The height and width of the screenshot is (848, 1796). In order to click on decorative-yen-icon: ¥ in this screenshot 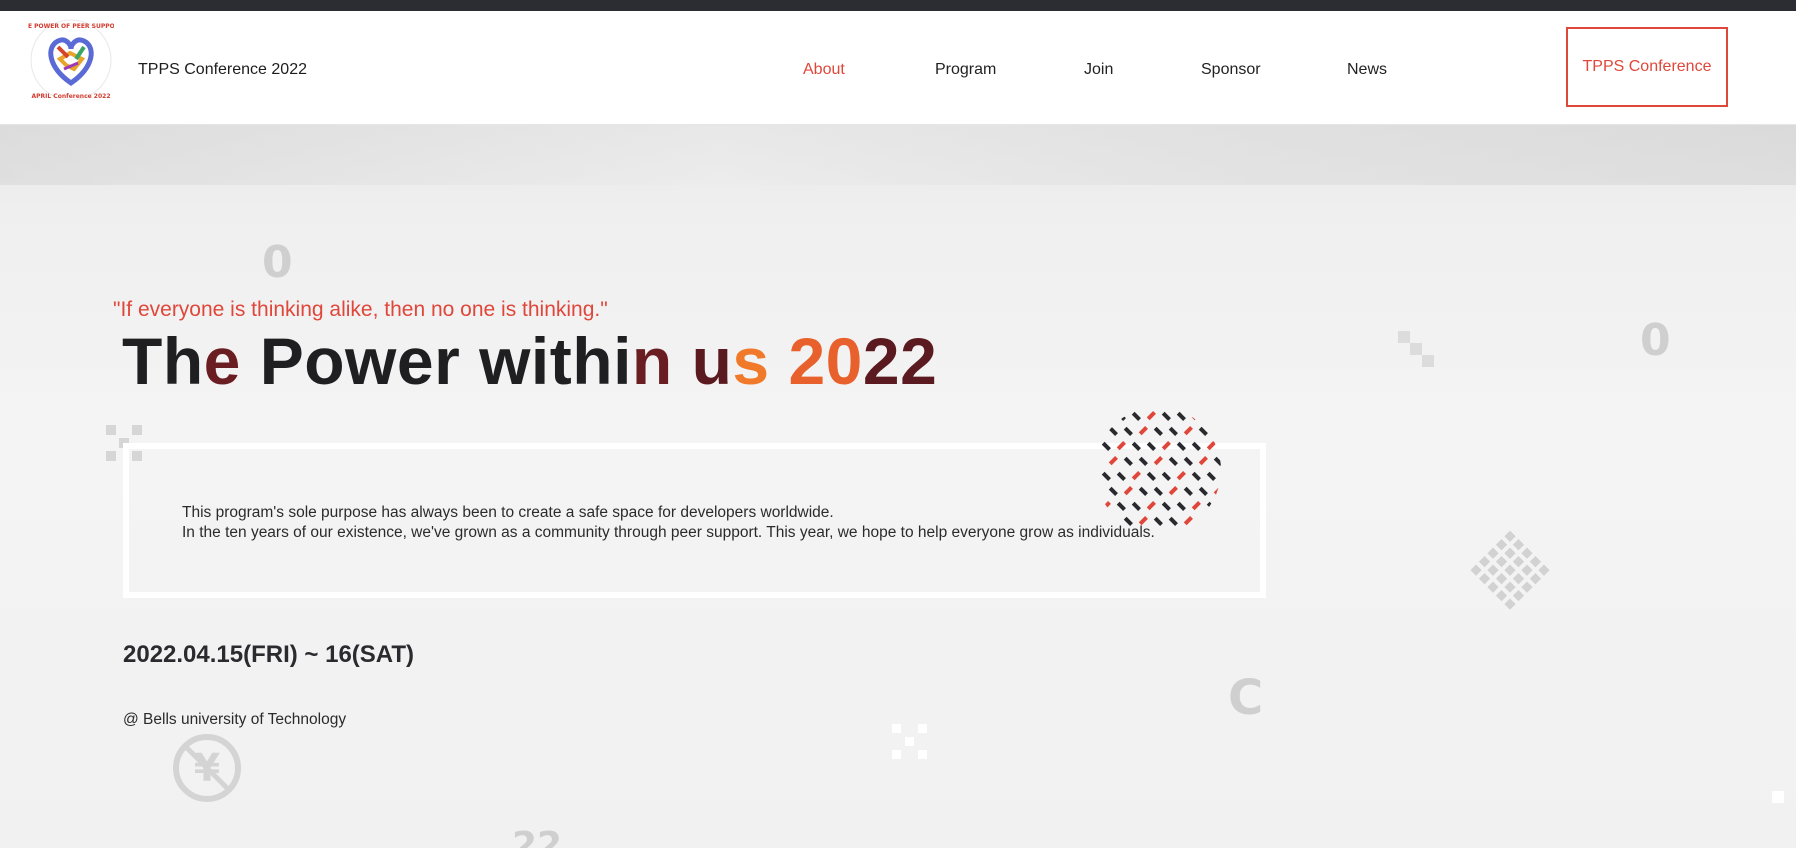, I will do `click(207, 768)`.